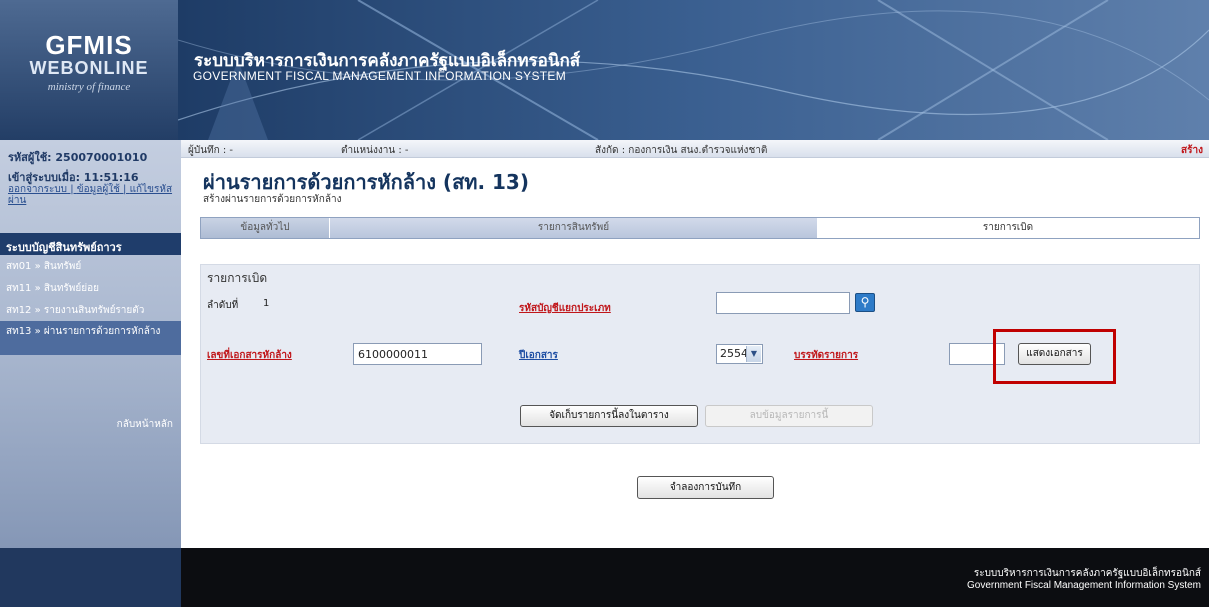  What do you see at coordinates (783, 303) in the screenshot?
I see `gl-account-input` at bounding box center [783, 303].